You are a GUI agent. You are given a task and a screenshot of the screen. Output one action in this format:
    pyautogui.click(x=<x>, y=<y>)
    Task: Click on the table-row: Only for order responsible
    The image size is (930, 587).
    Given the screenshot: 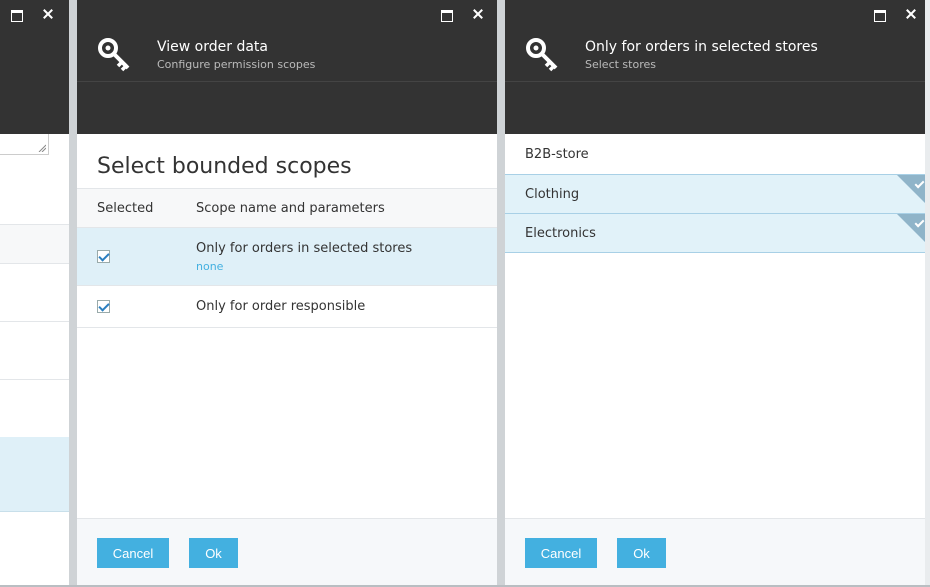 What is the action you would take?
    pyautogui.click(x=287, y=307)
    